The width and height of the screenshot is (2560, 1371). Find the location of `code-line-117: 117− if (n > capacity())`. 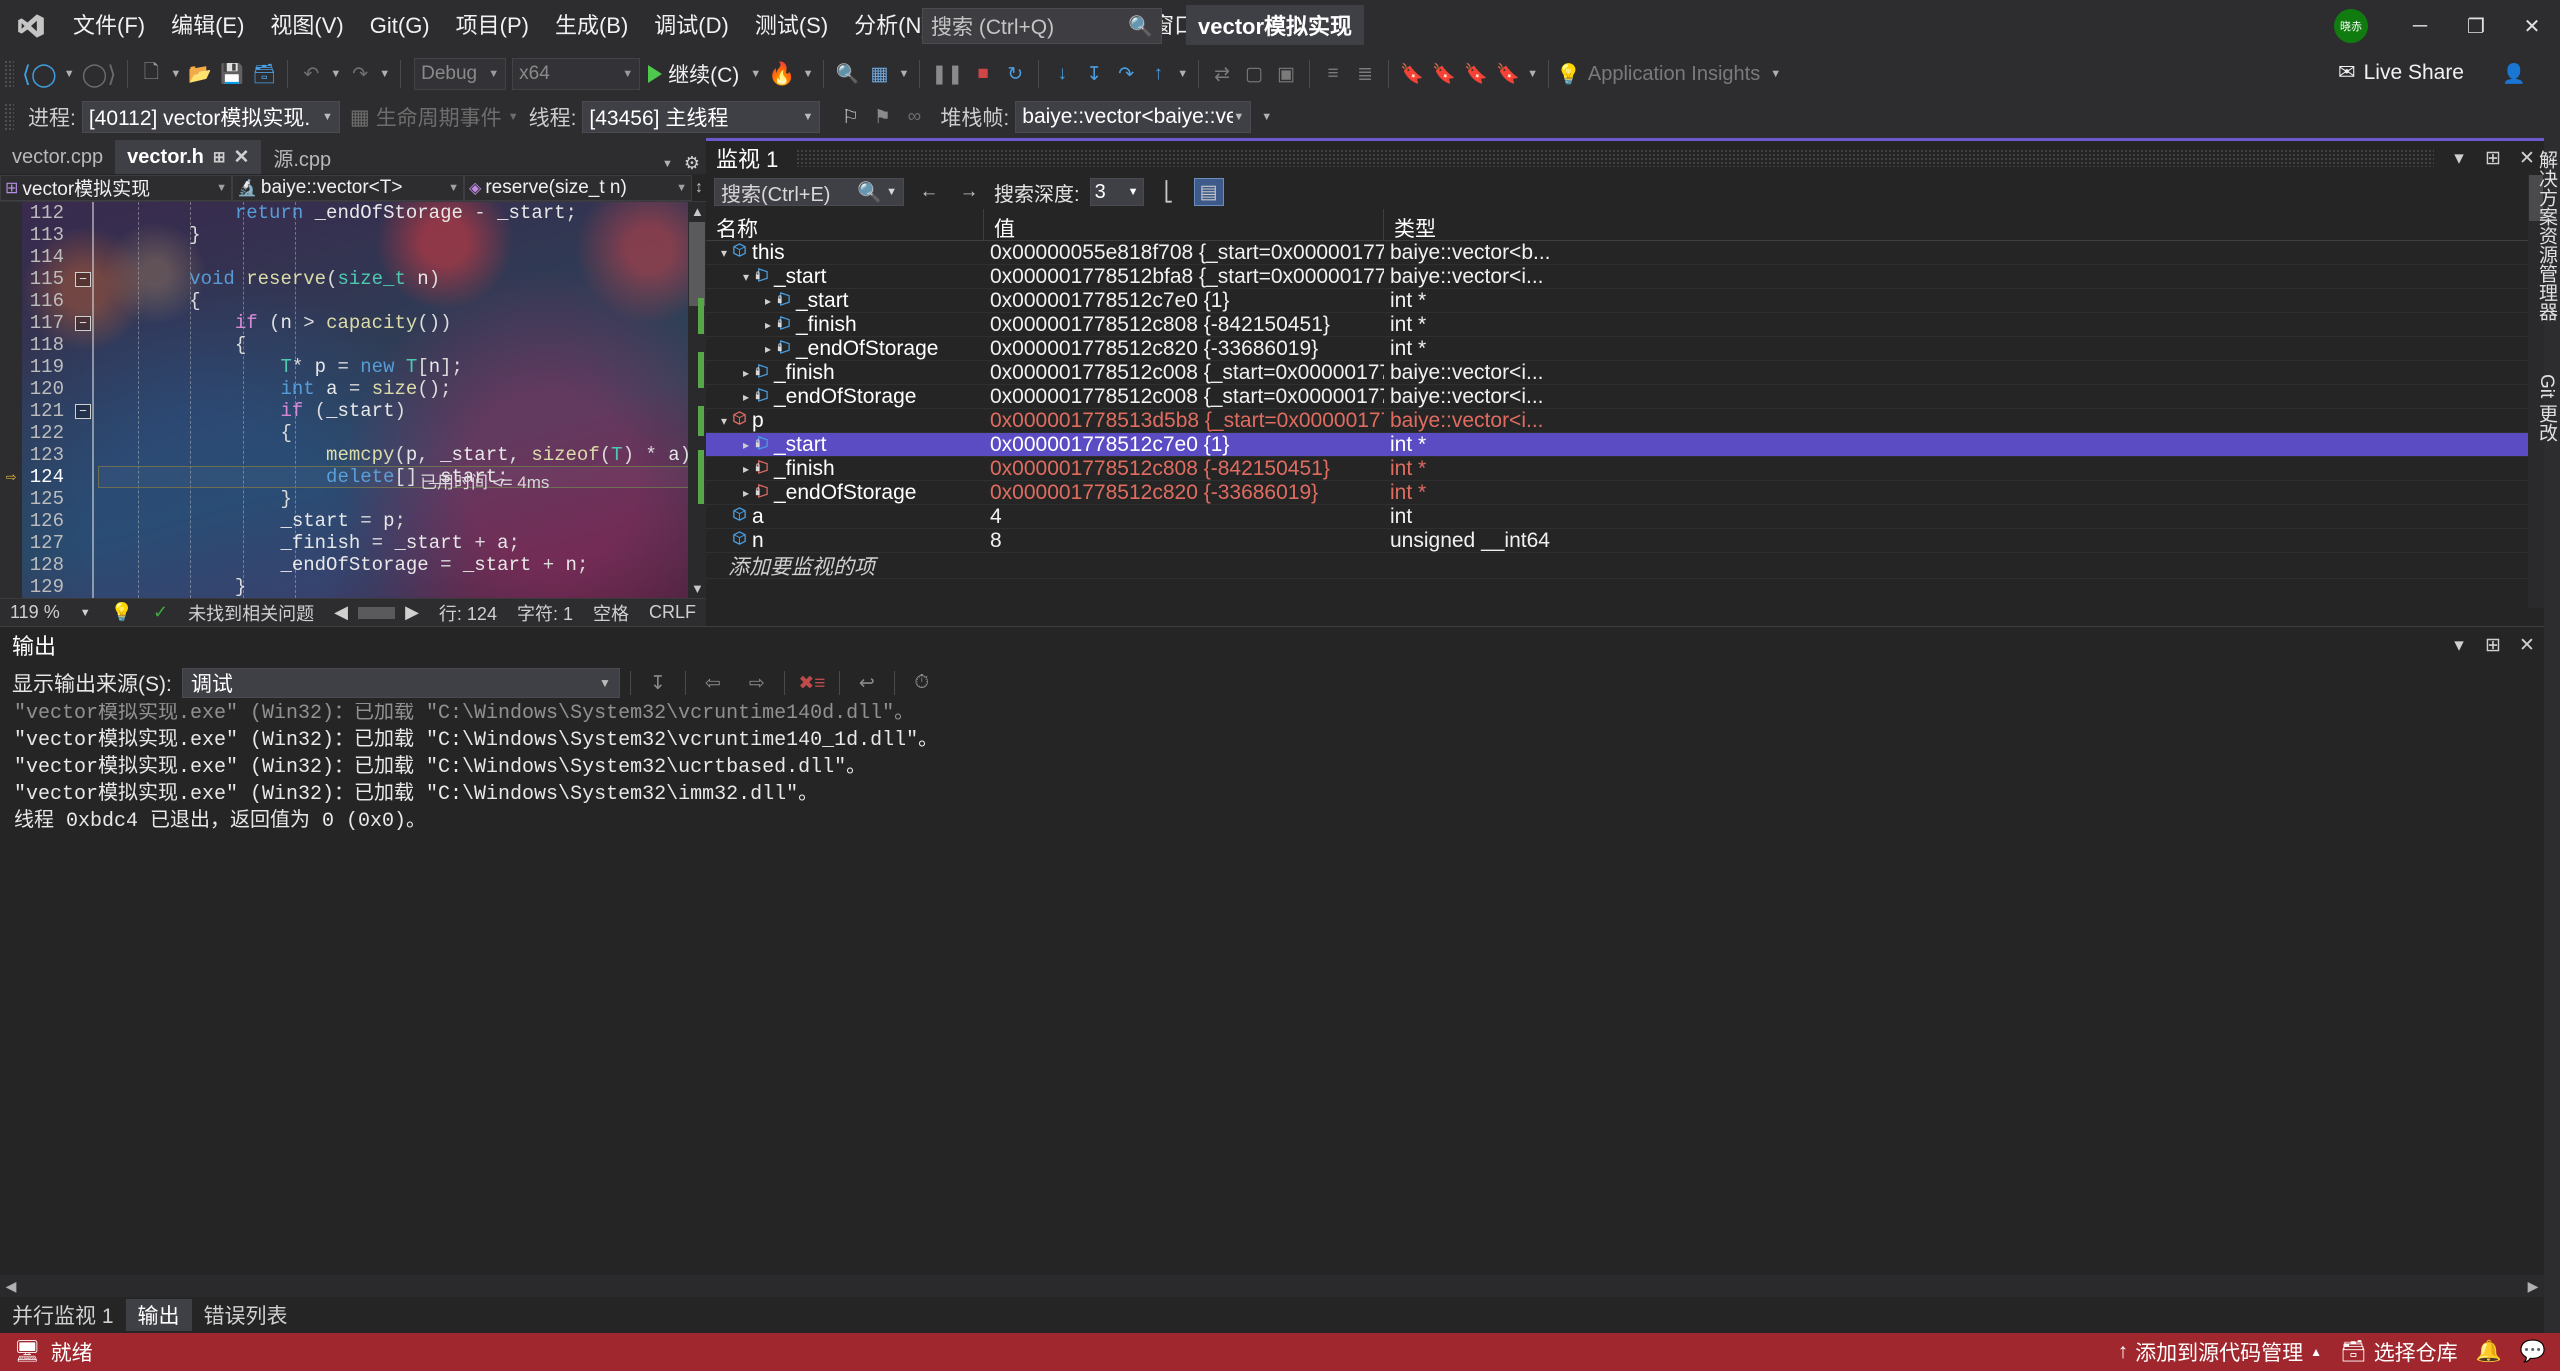

code-line-117: 117− if (n > capacity()) is located at coordinates (353, 323).